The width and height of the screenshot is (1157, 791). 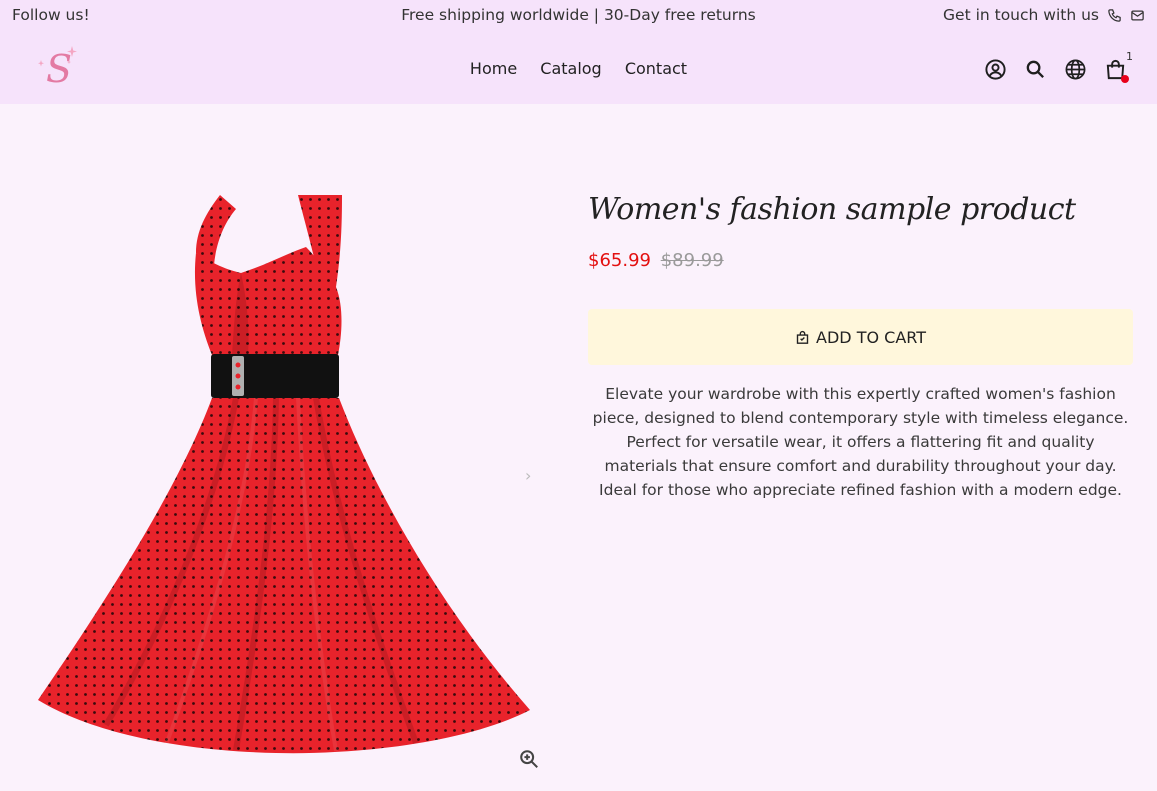 What do you see at coordinates (1058, 66) in the screenshot?
I see `header-icons: 1` at bounding box center [1058, 66].